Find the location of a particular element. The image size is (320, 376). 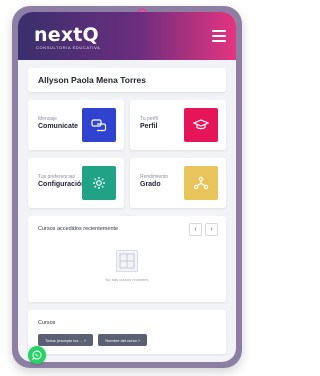

chat-icon is located at coordinates (99, 125).